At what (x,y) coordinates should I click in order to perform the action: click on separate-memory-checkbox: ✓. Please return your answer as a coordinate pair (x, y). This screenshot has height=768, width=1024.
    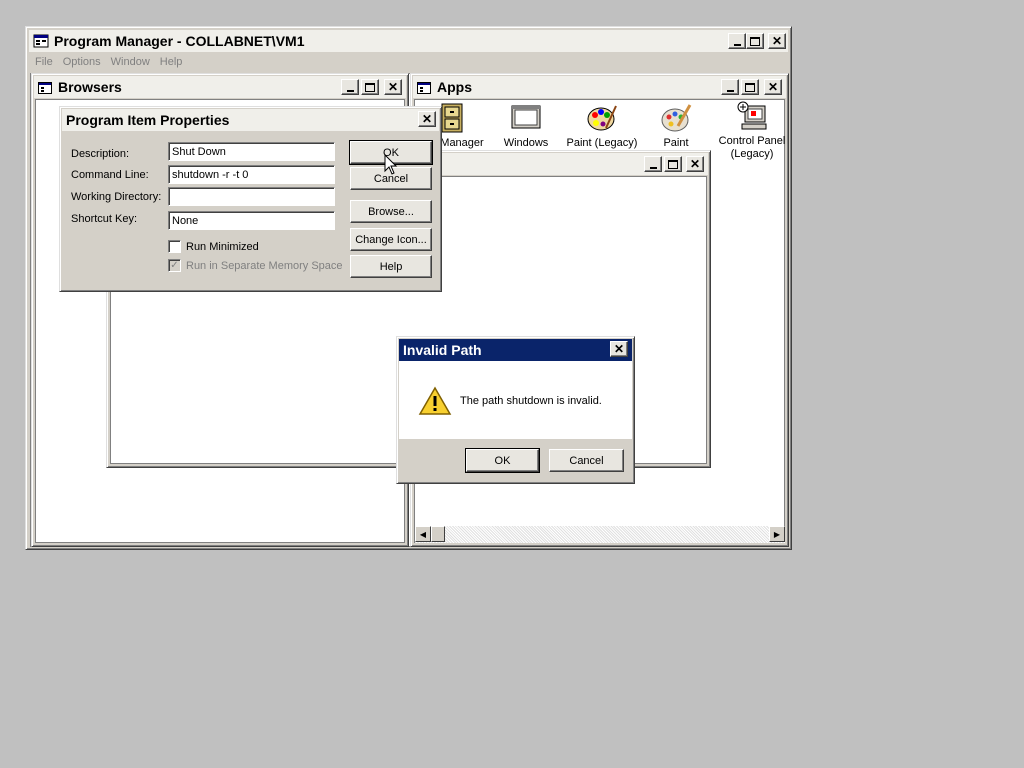
    Looking at the image, I should click on (174, 265).